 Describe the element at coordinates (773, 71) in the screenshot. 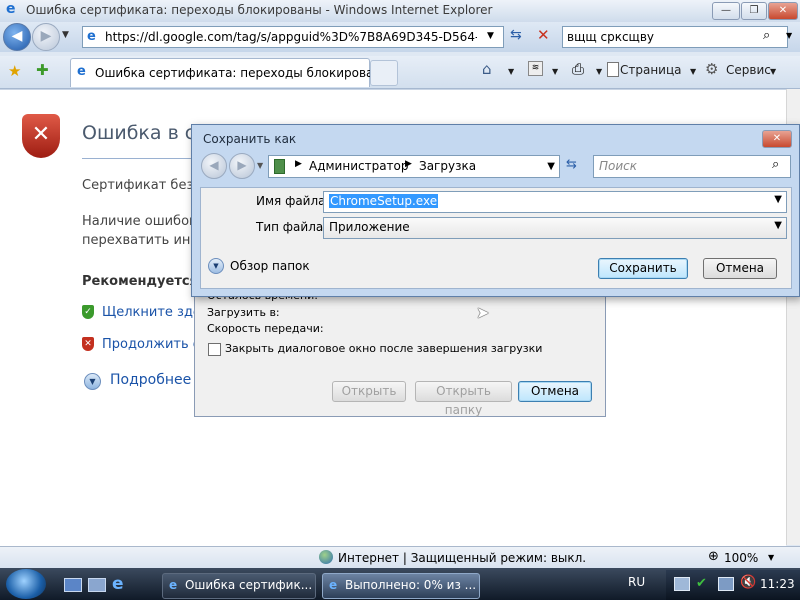

I see `service-menu-dropdown-icon: ▼` at that location.